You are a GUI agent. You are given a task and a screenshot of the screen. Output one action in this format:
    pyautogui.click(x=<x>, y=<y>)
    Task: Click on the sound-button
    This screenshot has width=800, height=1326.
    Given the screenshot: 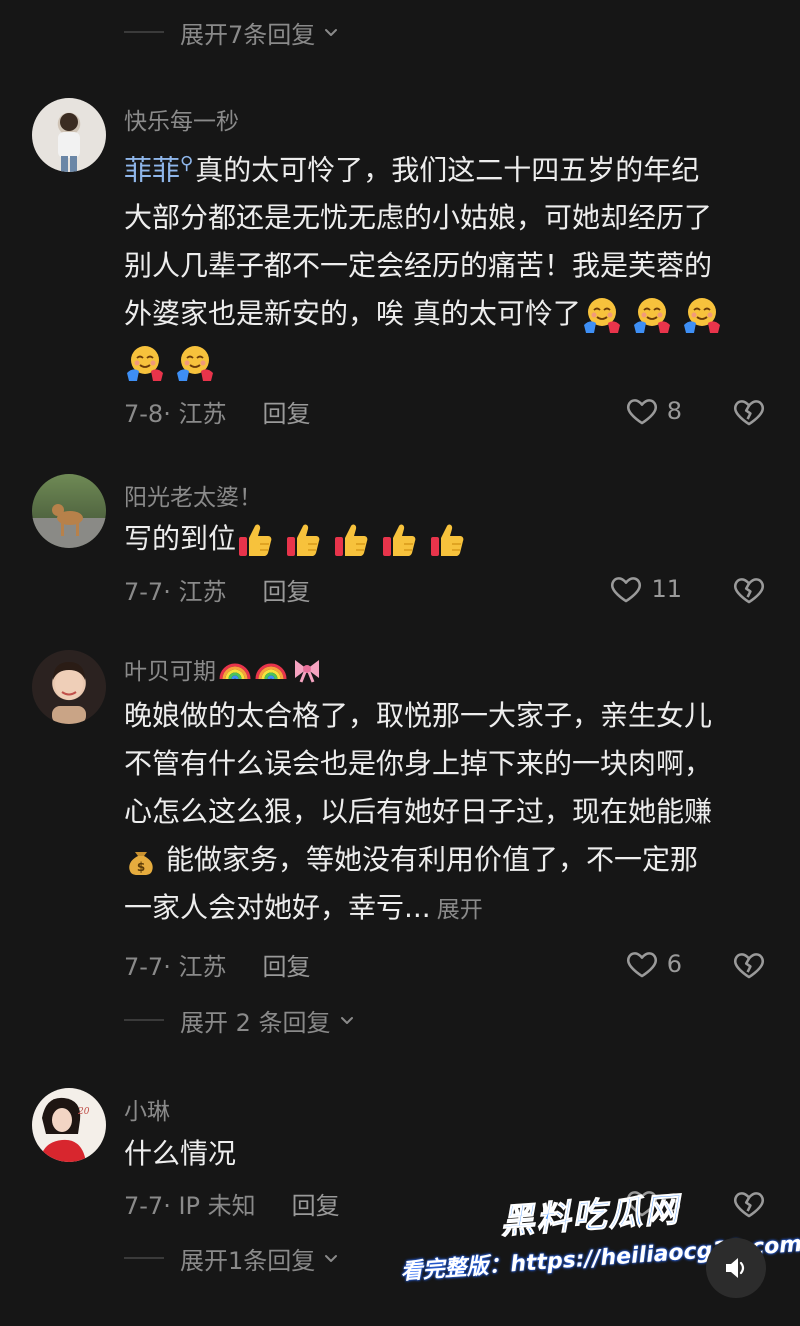 What is the action you would take?
    pyautogui.click(x=736, y=1268)
    